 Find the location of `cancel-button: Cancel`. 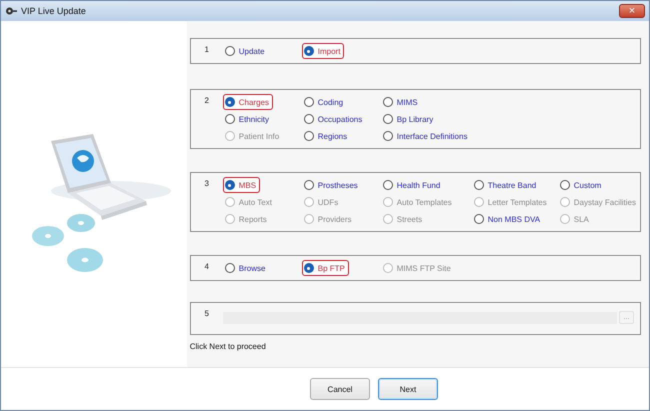

cancel-button: Cancel is located at coordinates (340, 389).